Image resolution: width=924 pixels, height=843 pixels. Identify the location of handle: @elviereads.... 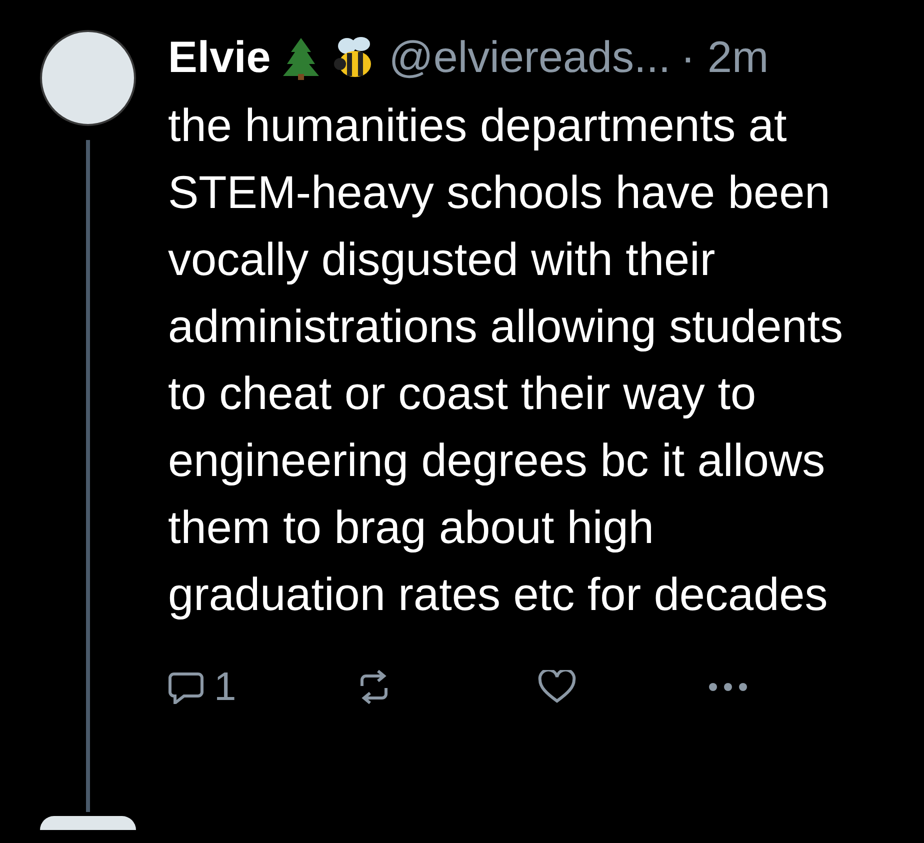
(529, 58).